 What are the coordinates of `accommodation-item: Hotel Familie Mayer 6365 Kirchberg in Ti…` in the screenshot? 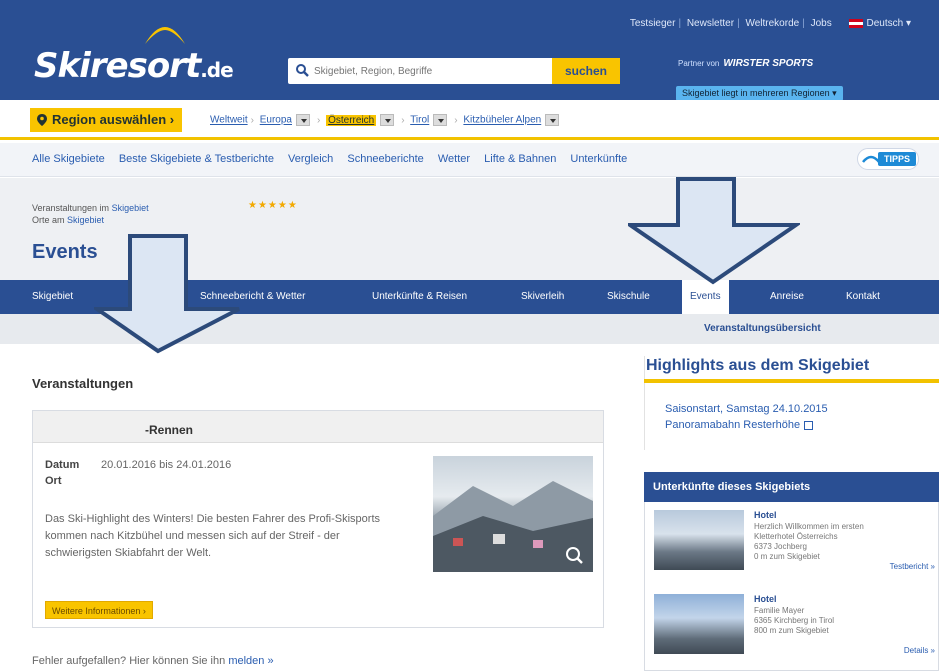 It's located at (795, 628).